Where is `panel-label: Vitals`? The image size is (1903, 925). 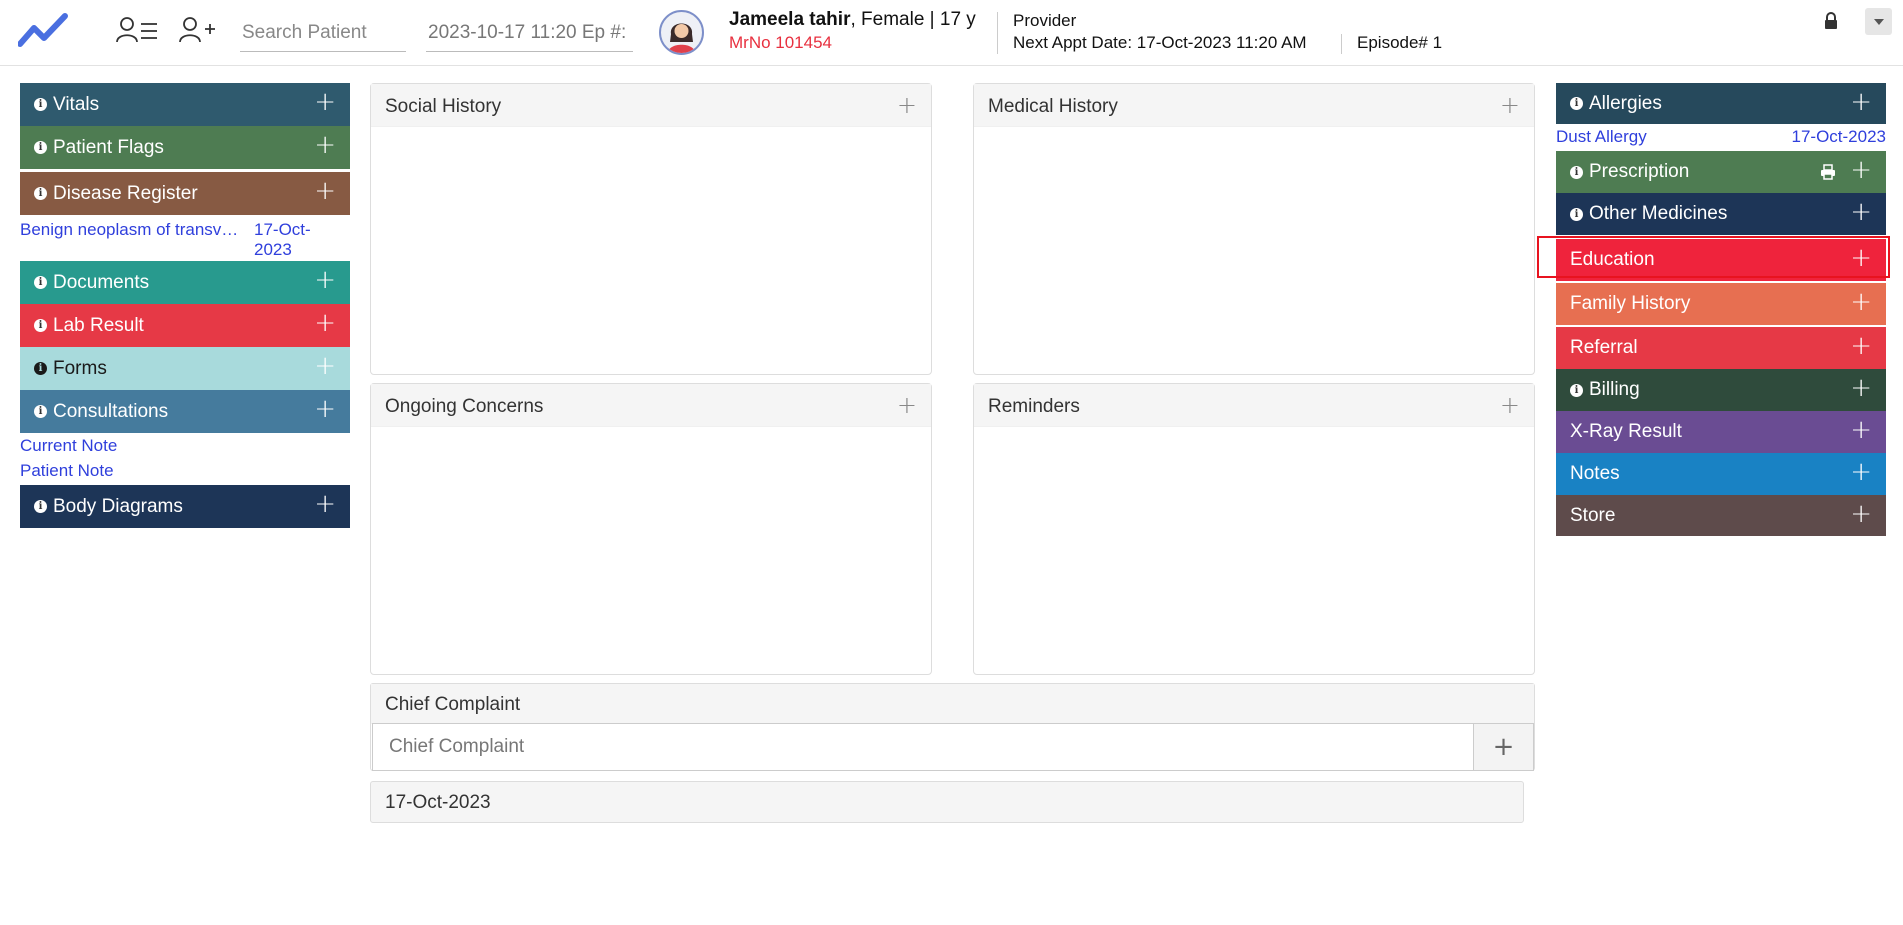
panel-label: Vitals is located at coordinates (76, 104).